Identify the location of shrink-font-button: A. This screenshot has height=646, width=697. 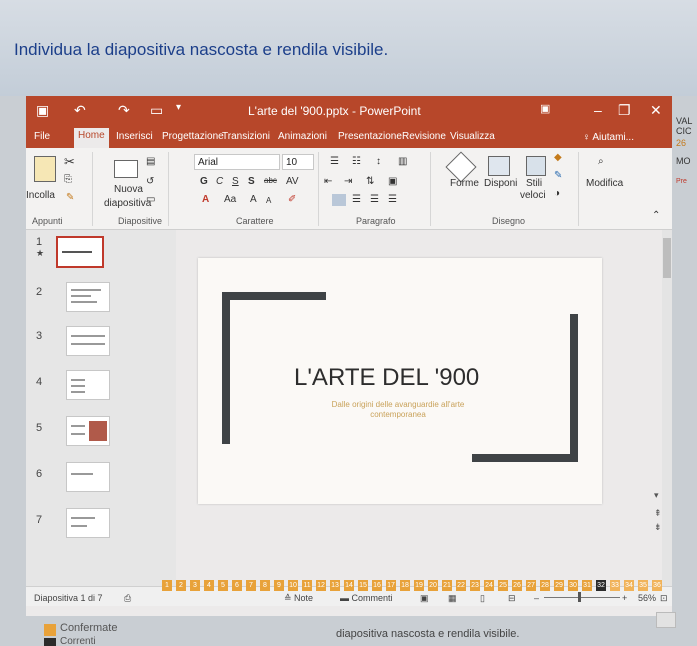
(268, 200).